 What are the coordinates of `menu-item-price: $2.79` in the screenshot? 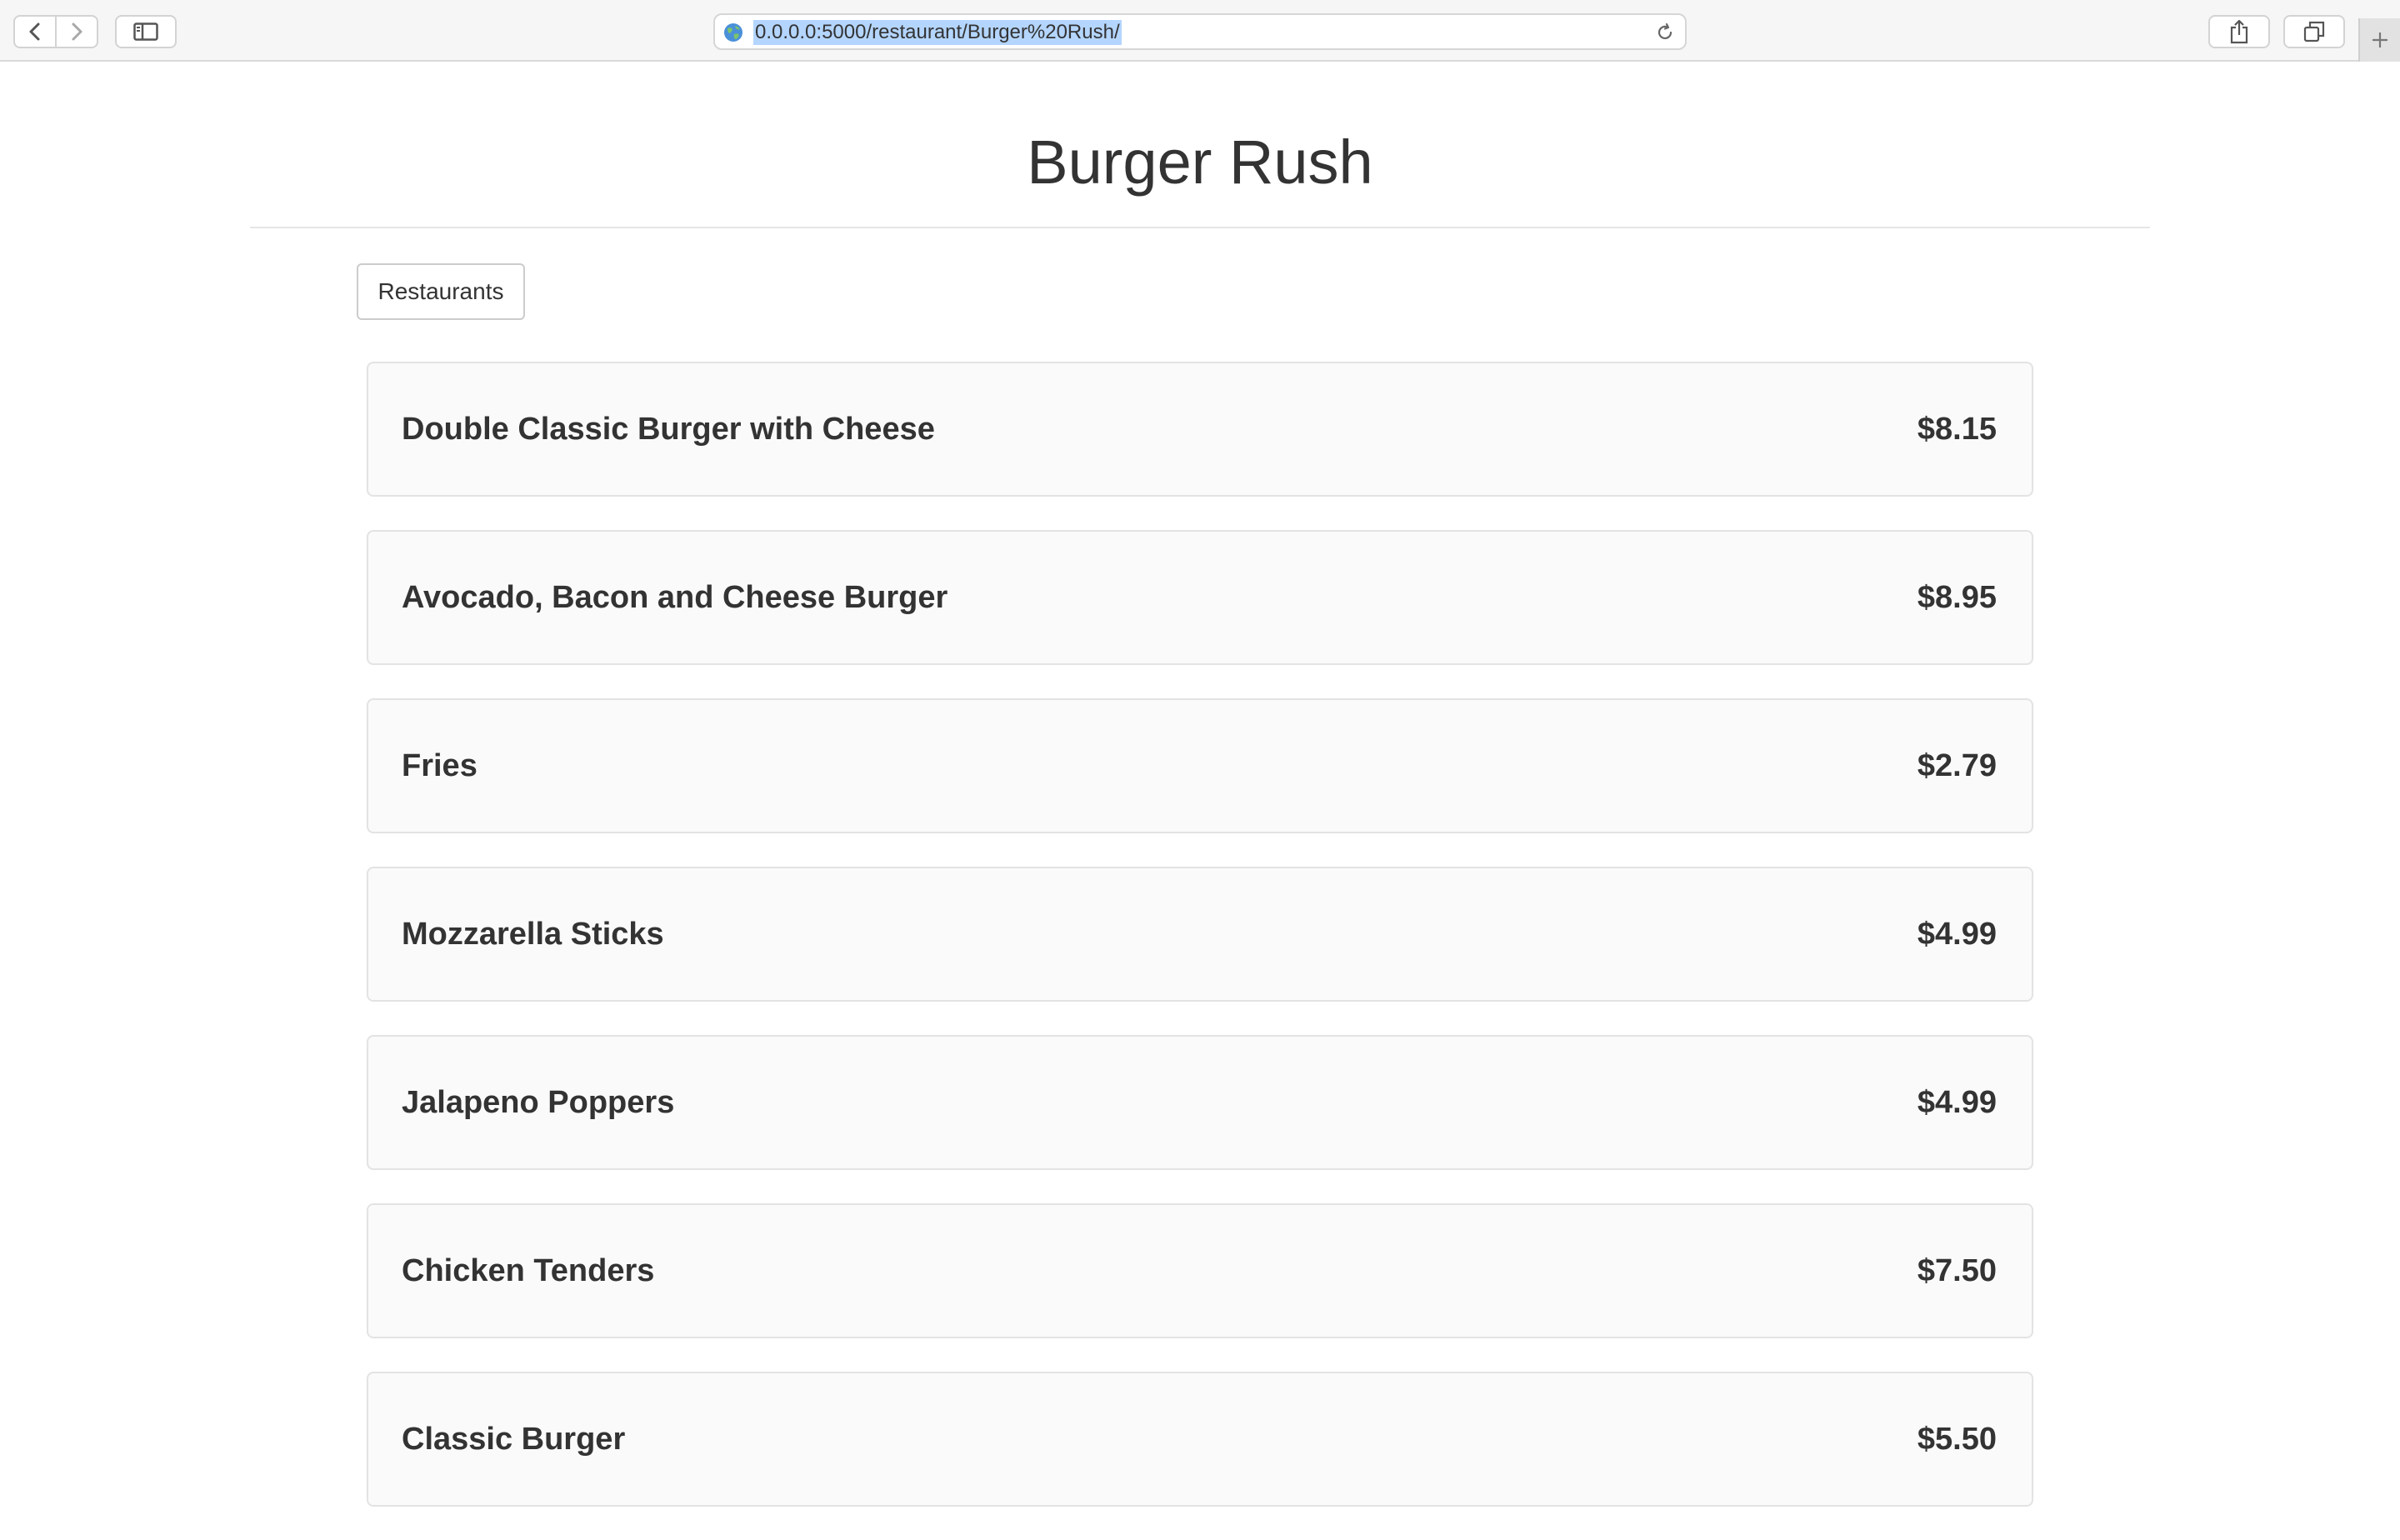 It's located at (1957, 765).